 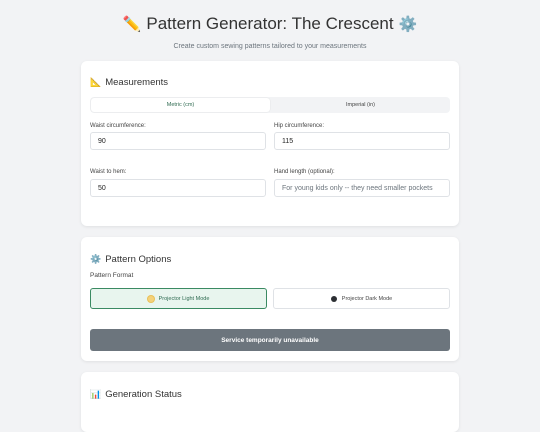 What do you see at coordinates (360, 105) in the screenshot?
I see `tab-imperial: Imperial (in)` at bounding box center [360, 105].